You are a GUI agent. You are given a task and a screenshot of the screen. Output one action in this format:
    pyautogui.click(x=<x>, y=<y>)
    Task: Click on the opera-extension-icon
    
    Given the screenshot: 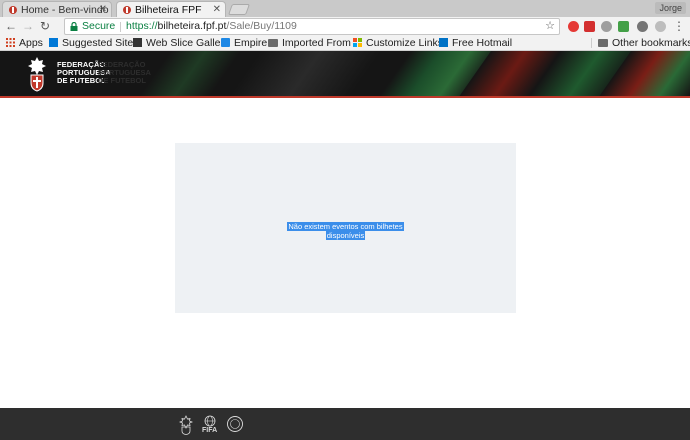 What is the action you would take?
    pyautogui.click(x=573, y=26)
    